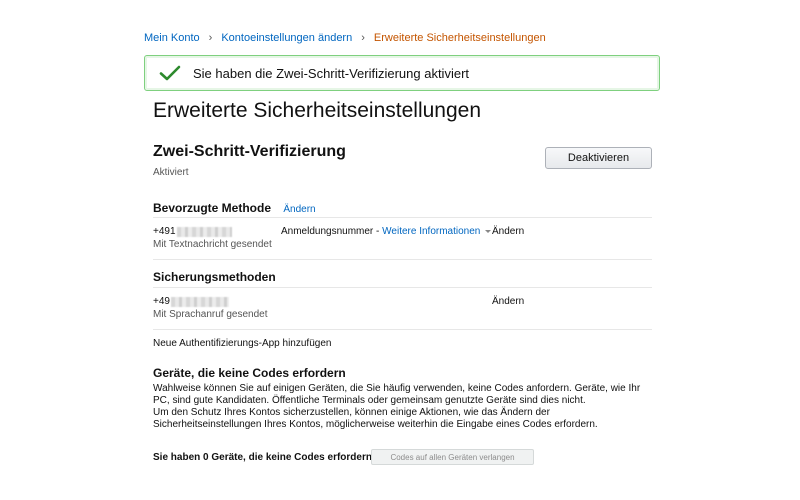 The image size is (800, 500). I want to click on backup-phone-number: +49, so click(191, 301).